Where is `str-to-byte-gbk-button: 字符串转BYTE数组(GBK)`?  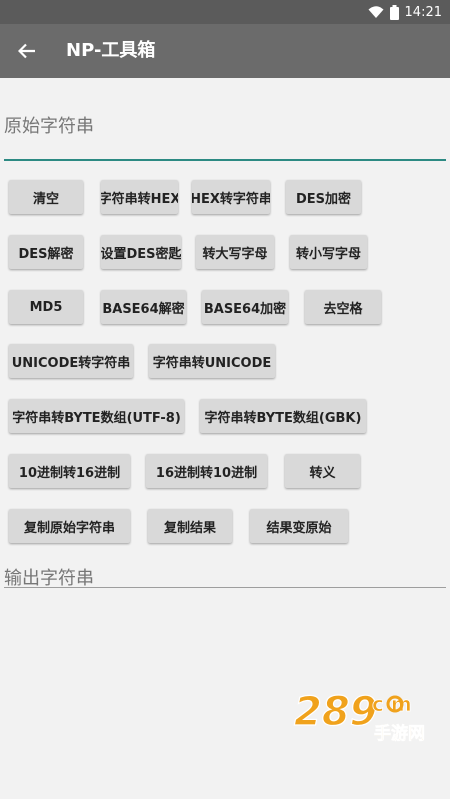 str-to-byte-gbk-button: 字符串转BYTE数组(GBK) is located at coordinates (283, 416).